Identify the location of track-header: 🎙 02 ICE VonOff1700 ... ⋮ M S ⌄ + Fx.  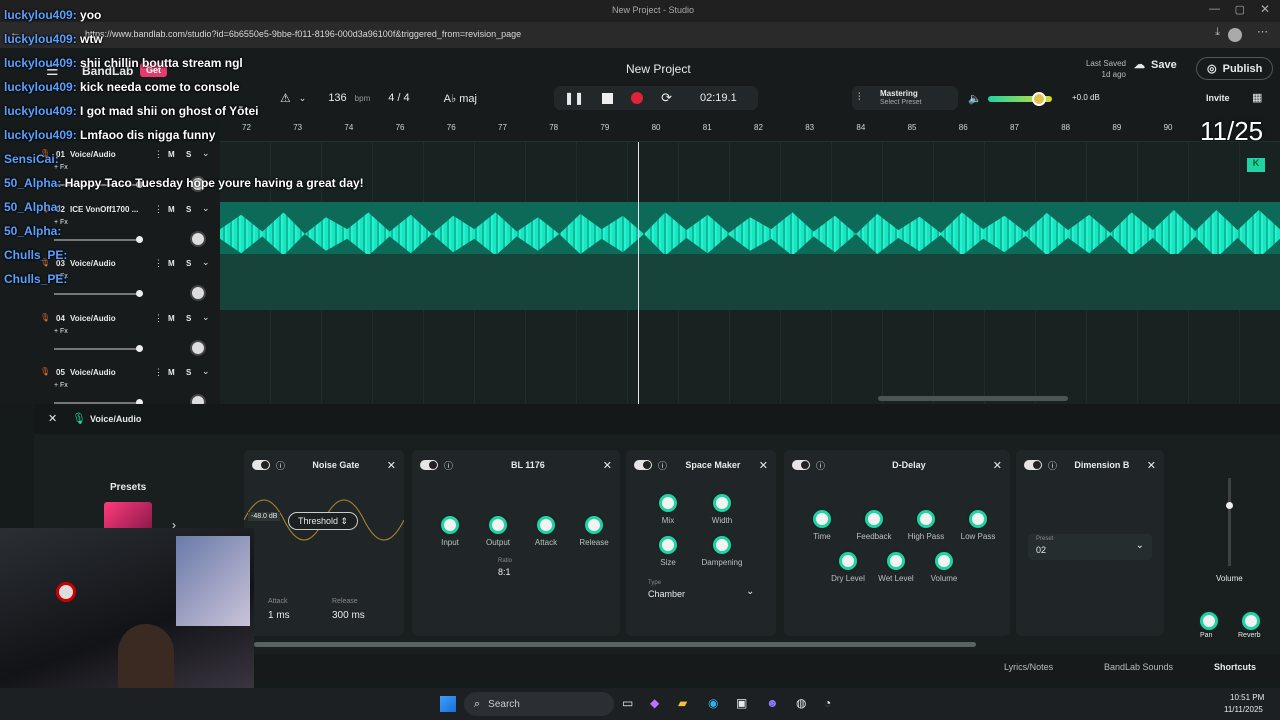
(127, 228).